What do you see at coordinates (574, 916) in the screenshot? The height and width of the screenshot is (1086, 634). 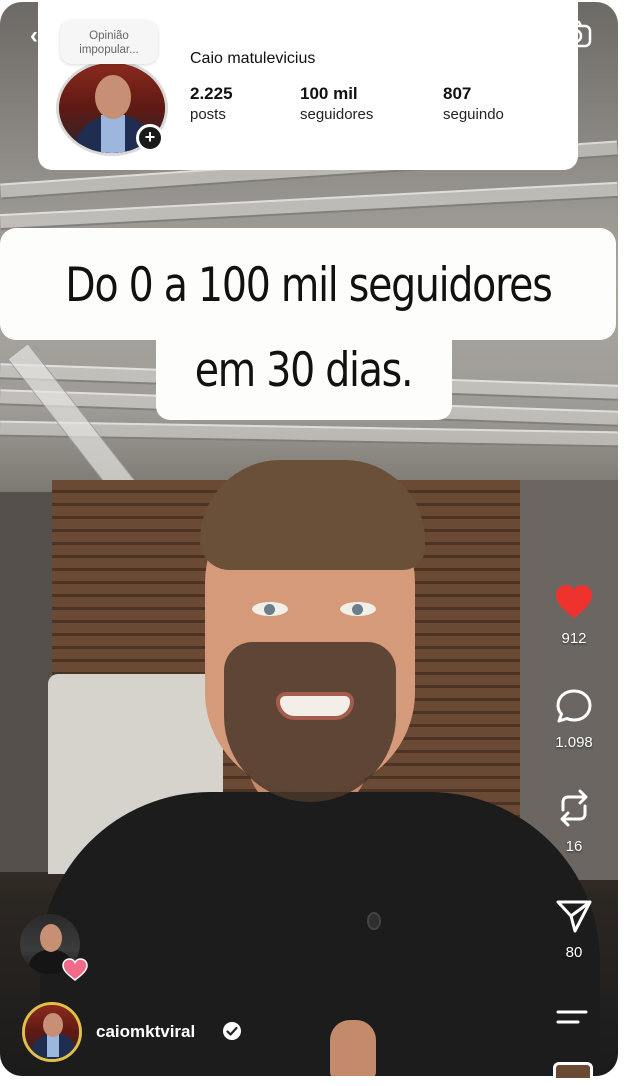 I see `share-icon` at bounding box center [574, 916].